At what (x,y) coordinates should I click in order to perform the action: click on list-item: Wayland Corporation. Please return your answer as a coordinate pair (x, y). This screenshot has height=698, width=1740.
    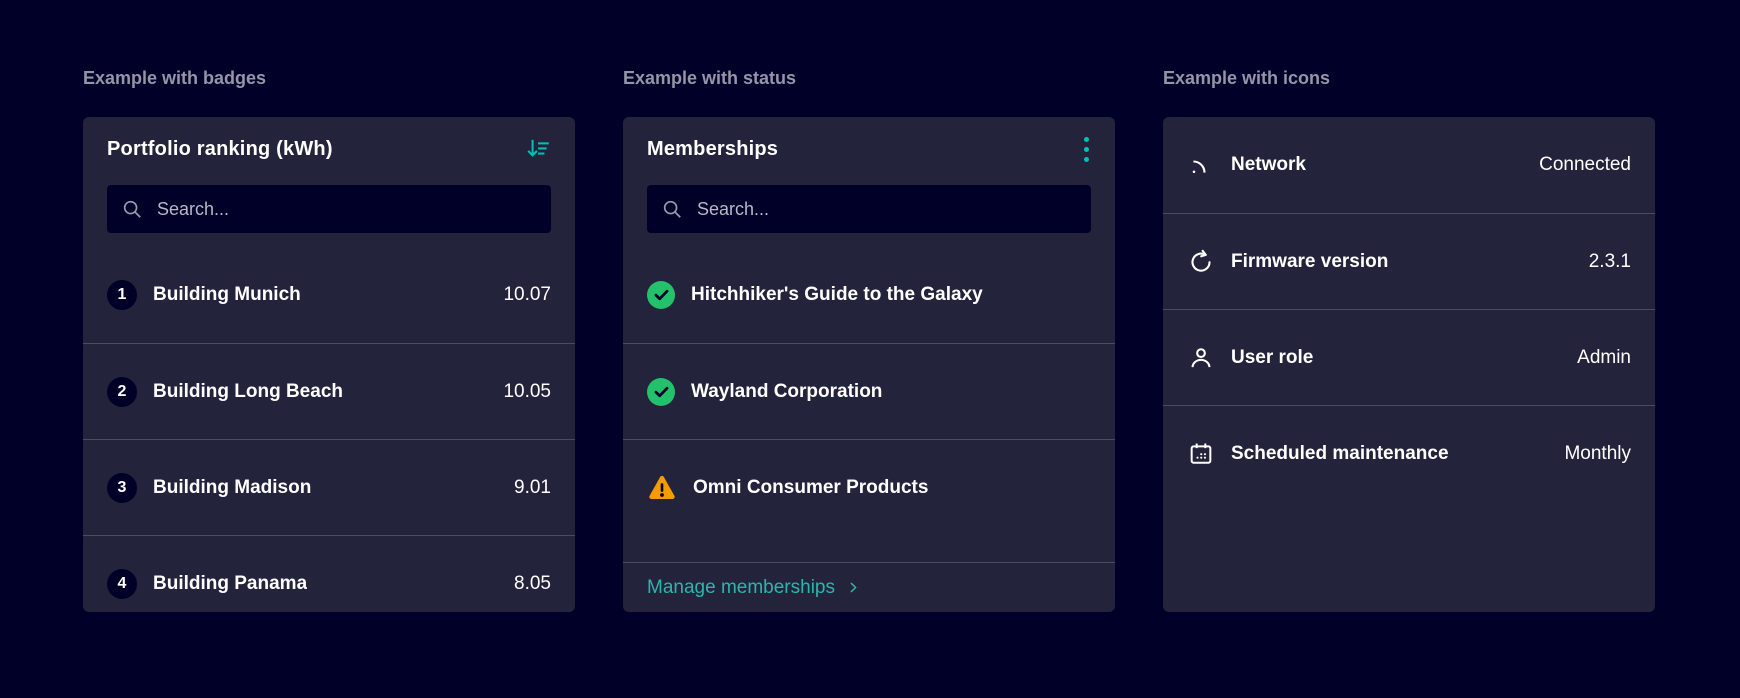
    Looking at the image, I should click on (869, 391).